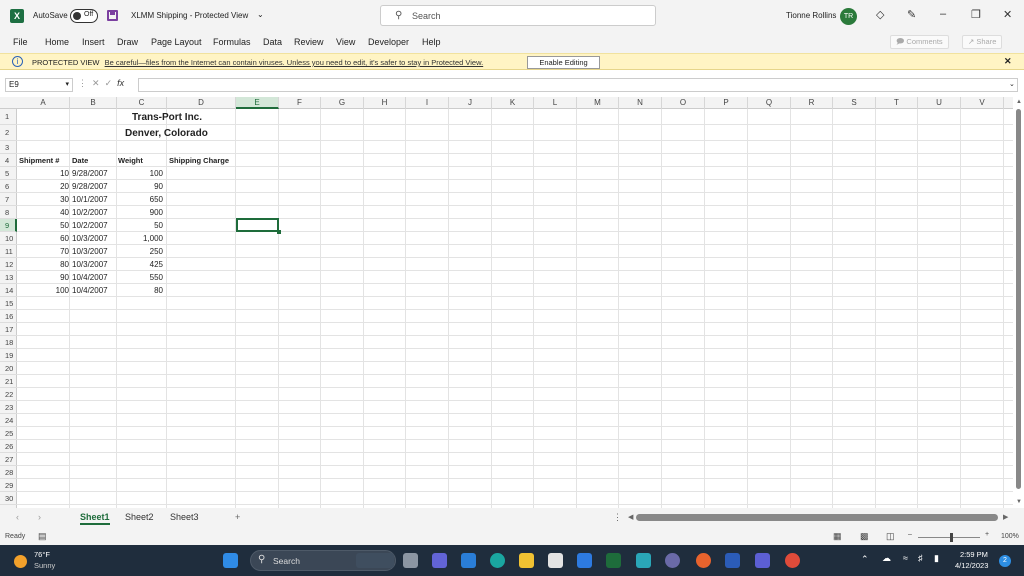  Describe the element at coordinates (555, 560) in the screenshot. I see `store-icon` at that location.